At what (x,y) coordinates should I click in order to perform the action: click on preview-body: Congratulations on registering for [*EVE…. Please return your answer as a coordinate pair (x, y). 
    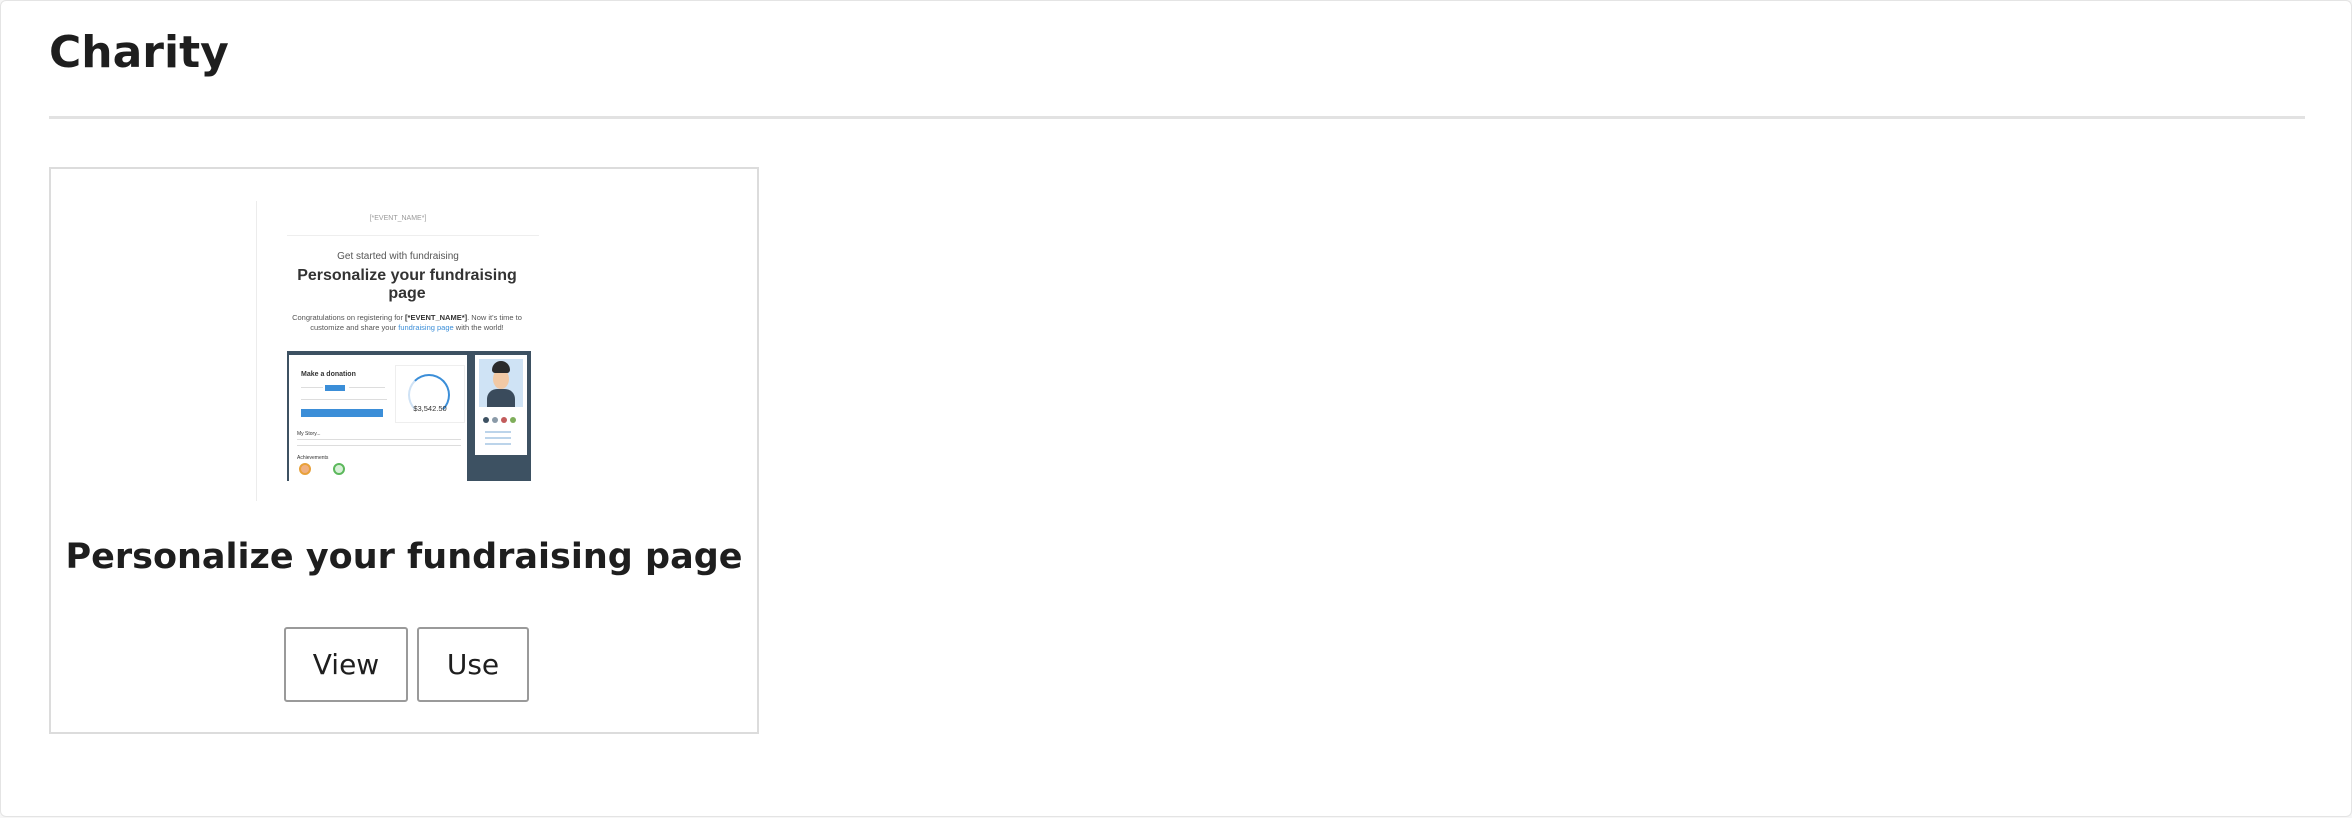
    Looking at the image, I should click on (407, 323).